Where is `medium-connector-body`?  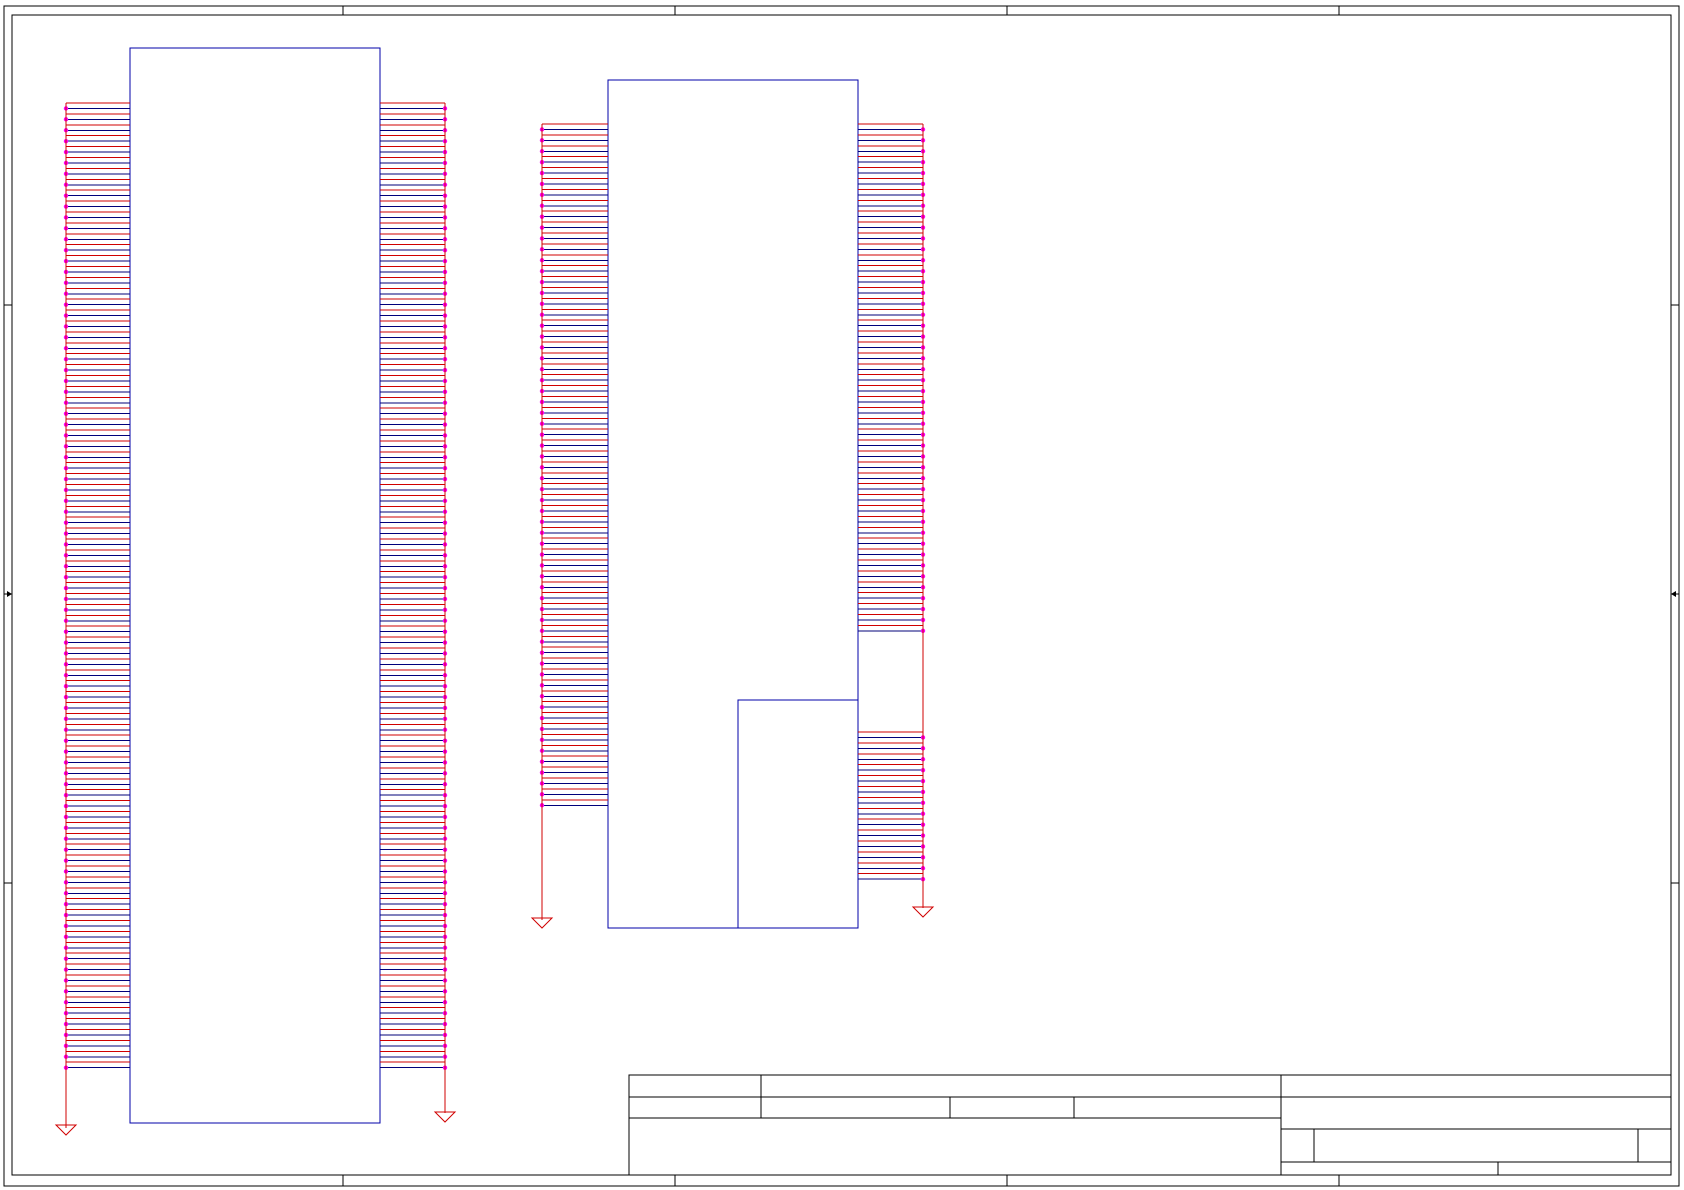 medium-connector-body is located at coordinates (733, 504).